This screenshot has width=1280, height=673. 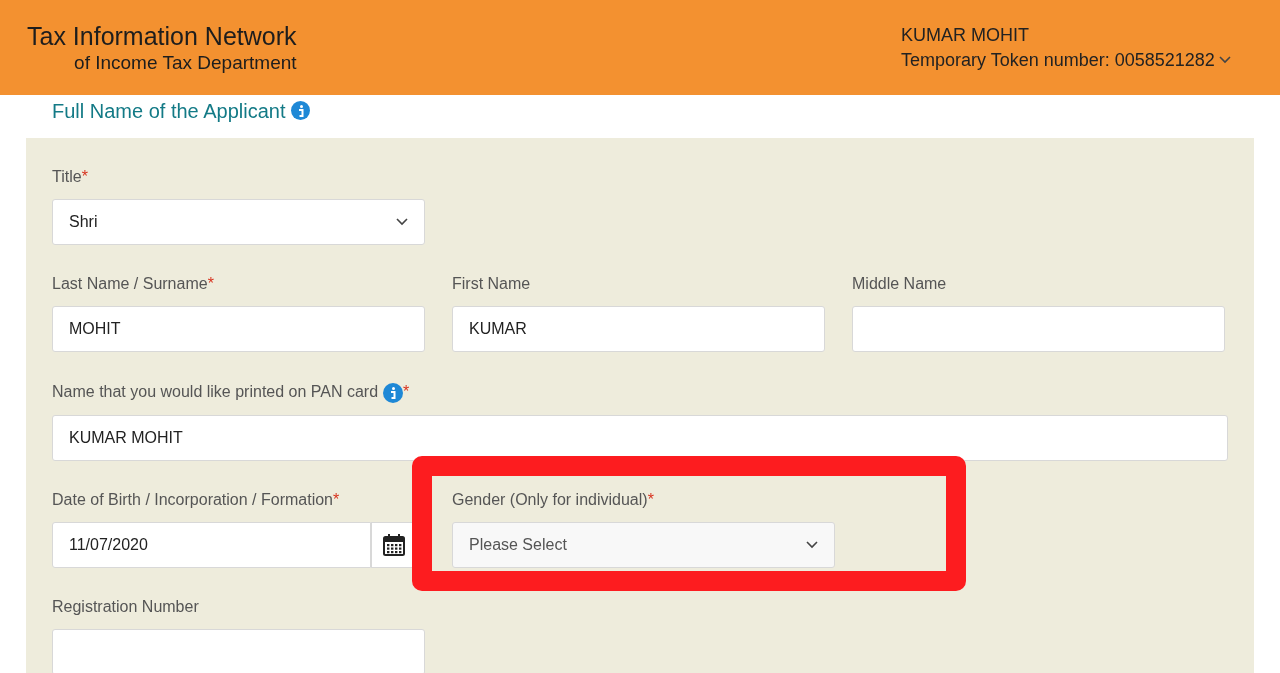 I want to click on field-label: Date of Birth / Incorporation / Formation, so click(x=192, y=500).